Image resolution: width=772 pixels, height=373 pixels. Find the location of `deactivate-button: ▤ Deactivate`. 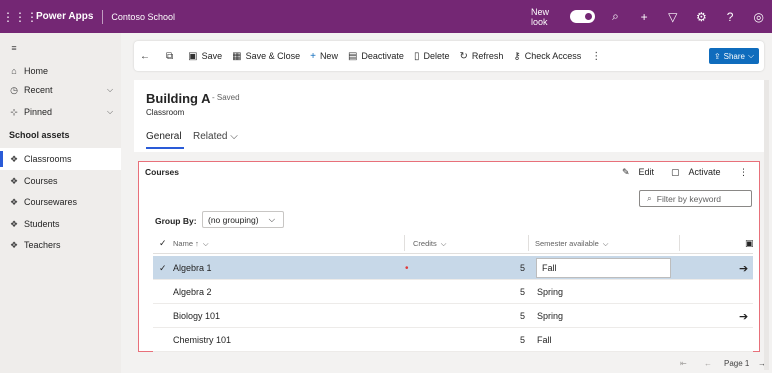

deactivate-button: ▤ Deactivate is located at coordinates (376, 56).